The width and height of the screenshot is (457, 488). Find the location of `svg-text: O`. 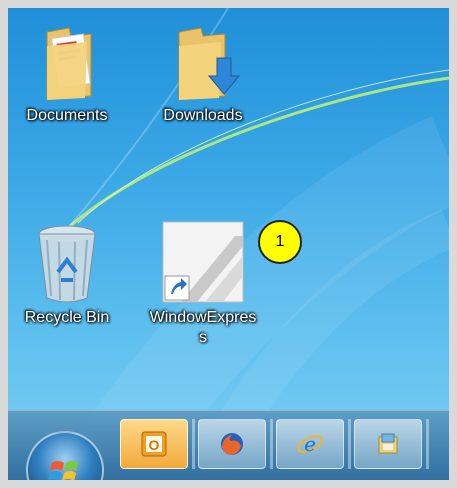

svg-text: O is located at coordinates (154, 445).